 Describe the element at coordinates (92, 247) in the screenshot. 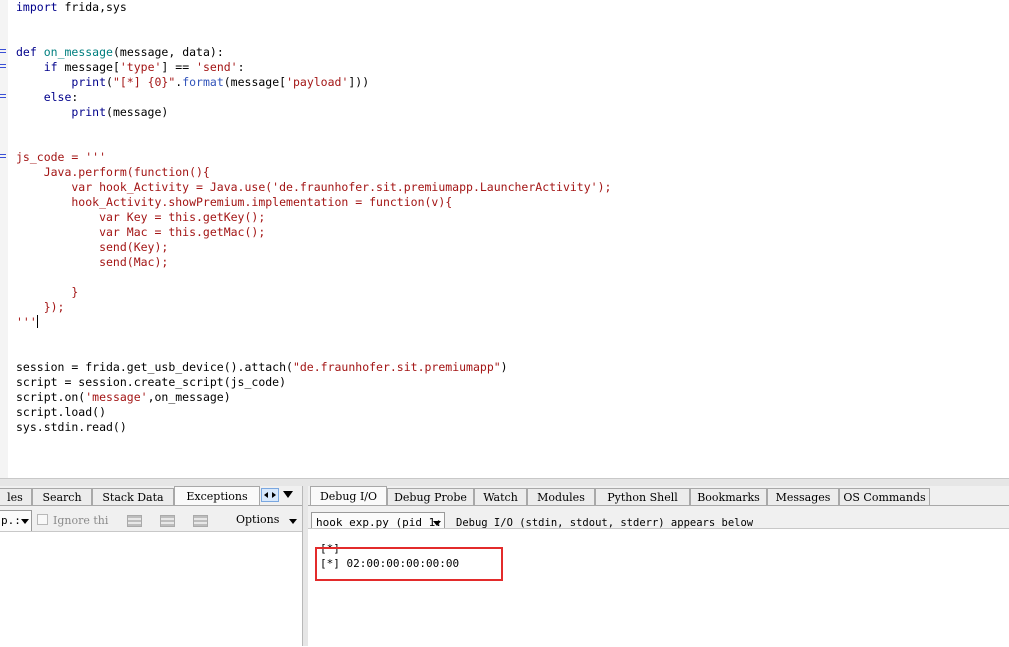

I see `code-line: send(Key);` at that location.